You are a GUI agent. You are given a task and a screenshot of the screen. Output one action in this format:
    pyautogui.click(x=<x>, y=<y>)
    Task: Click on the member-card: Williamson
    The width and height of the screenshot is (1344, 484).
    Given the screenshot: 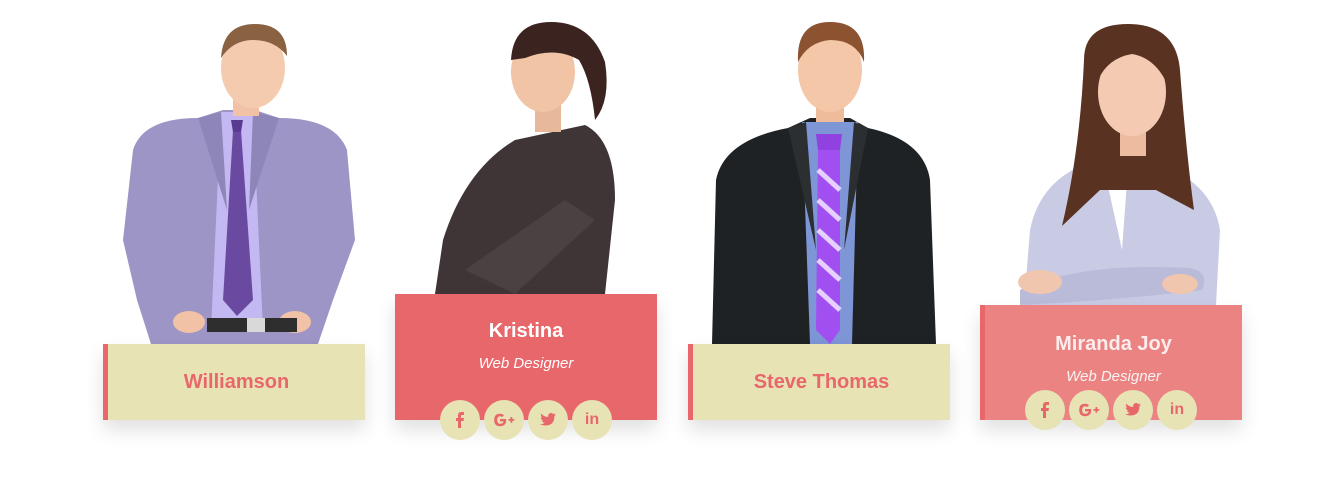 What is the action you would take?
    pyautogui.click(x=234, y=382)
    